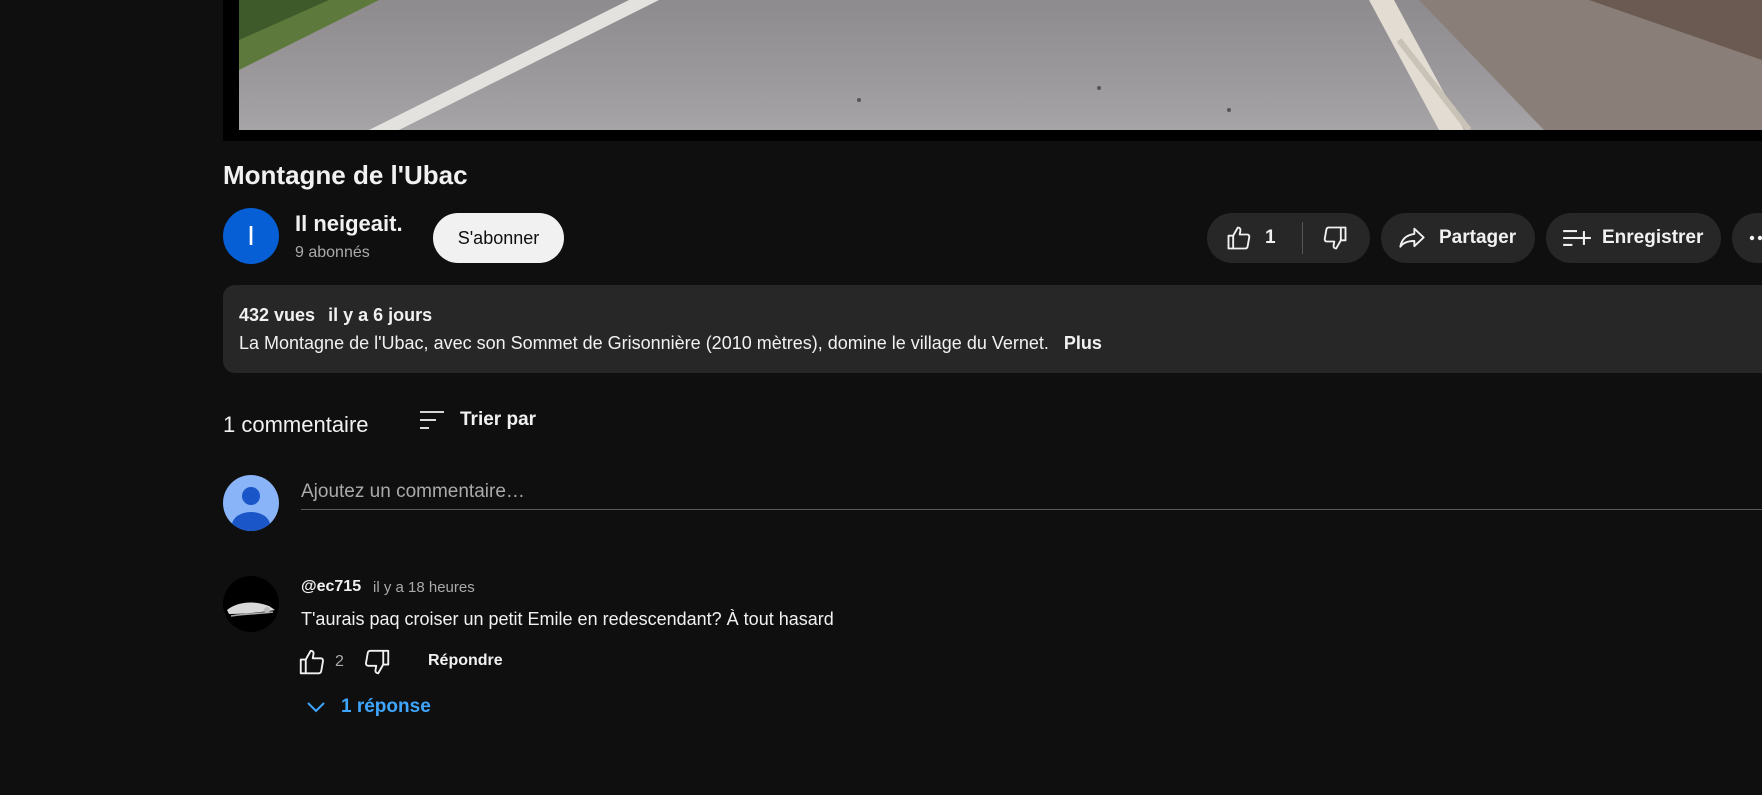 Image resolution: width=1762 pixels, height=795 pixels. What do you see at coordinates (432, 420) in the screenshot?
I see `sort-icon` at bounding box center [432, 420].